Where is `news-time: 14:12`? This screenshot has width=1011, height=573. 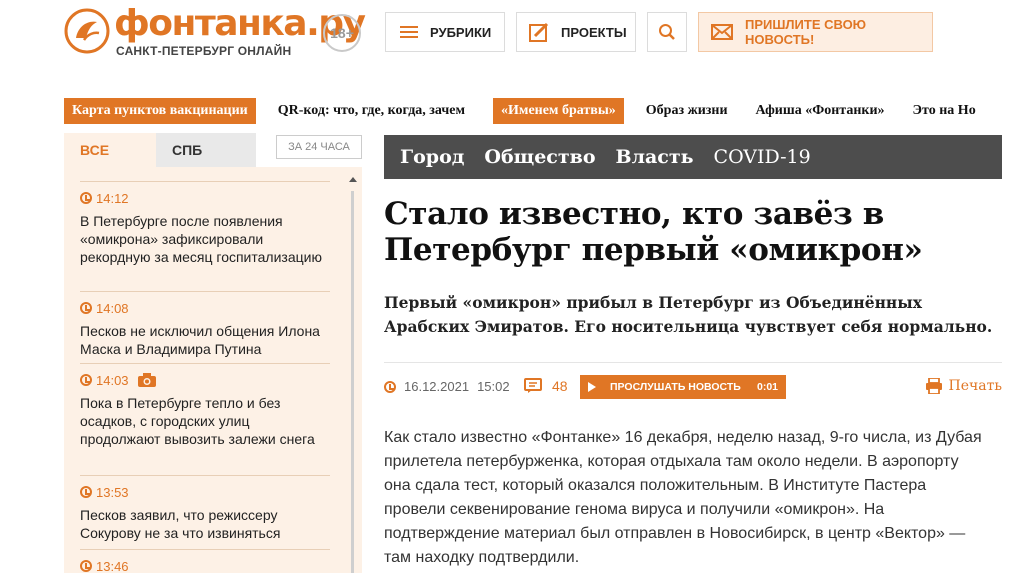 news-time: 14:12 is located at coordinates (205, 198).